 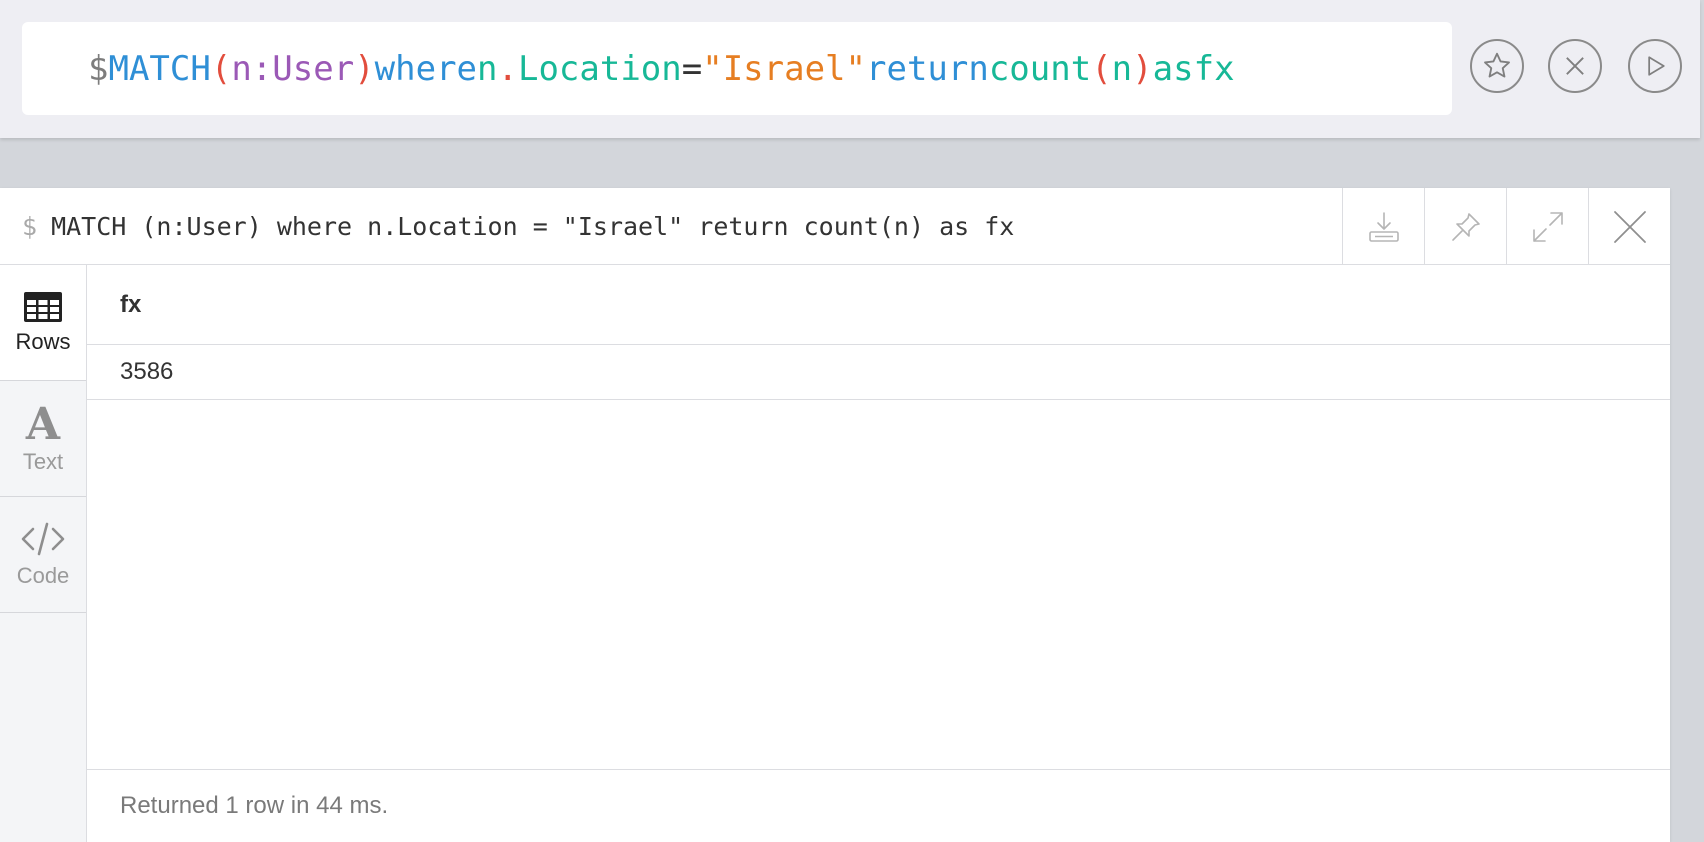 I want to click on fullscreen-button, so click(x=1547, y=226).